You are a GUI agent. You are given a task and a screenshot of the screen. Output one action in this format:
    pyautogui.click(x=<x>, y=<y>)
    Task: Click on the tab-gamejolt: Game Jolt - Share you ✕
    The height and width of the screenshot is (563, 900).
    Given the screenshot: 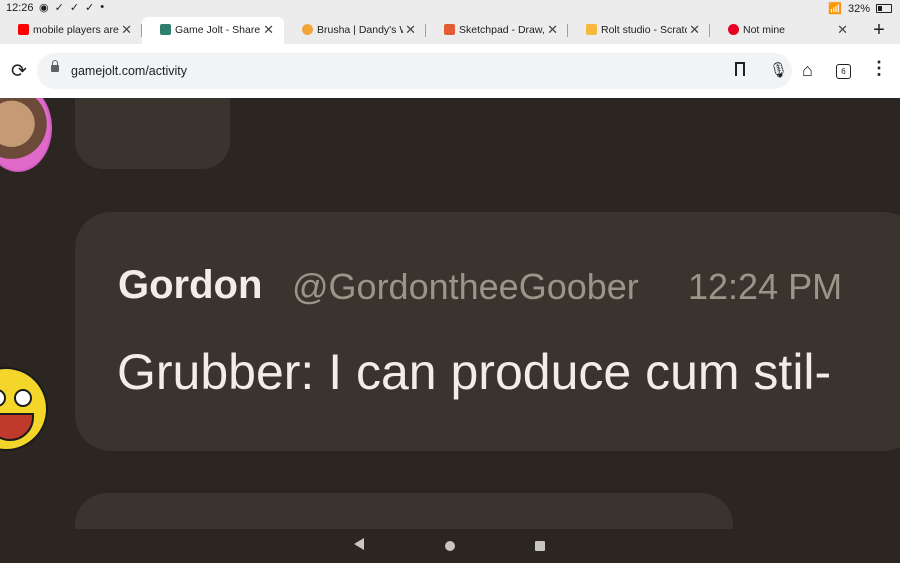 What is the action you would take?
    pyautogui.click(x=213, y=30)
    